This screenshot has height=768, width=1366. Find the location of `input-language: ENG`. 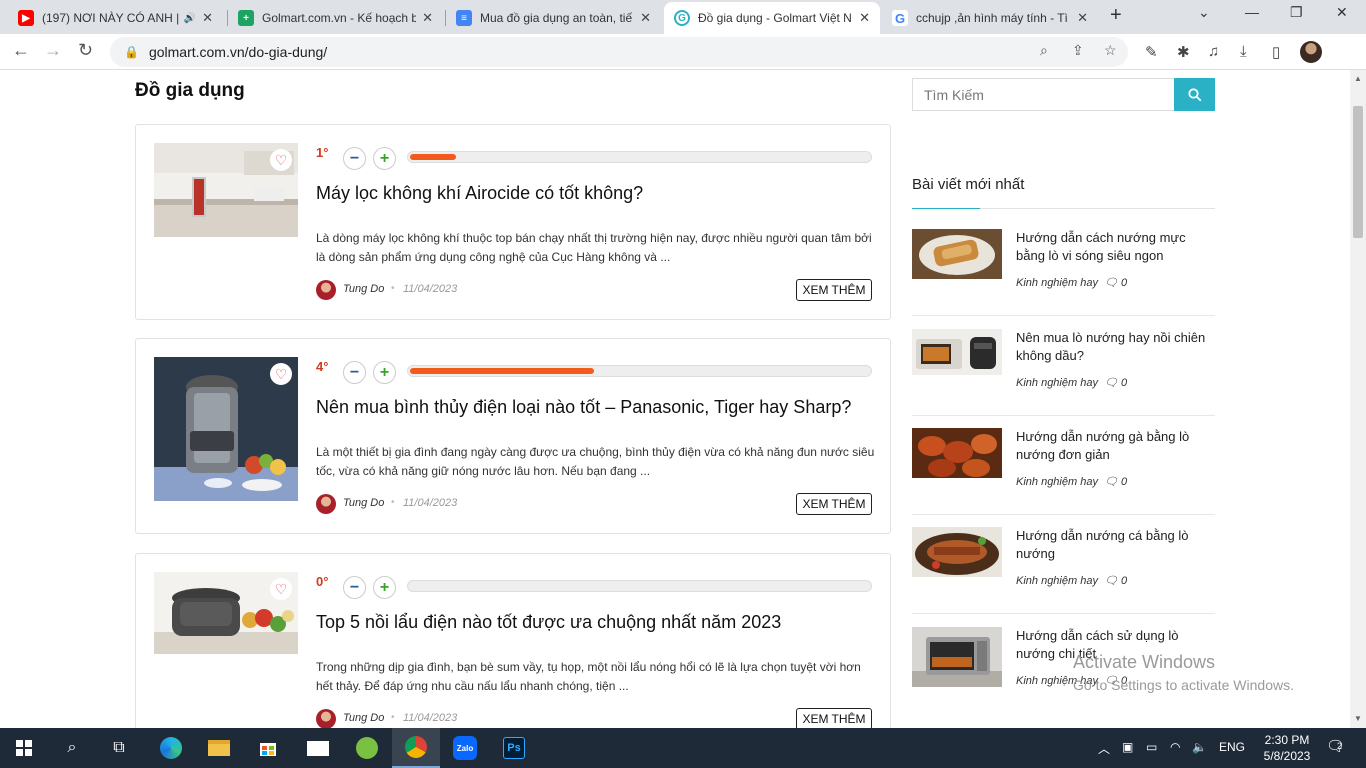

input-language: ENG is located at coordinates (1232, 747).